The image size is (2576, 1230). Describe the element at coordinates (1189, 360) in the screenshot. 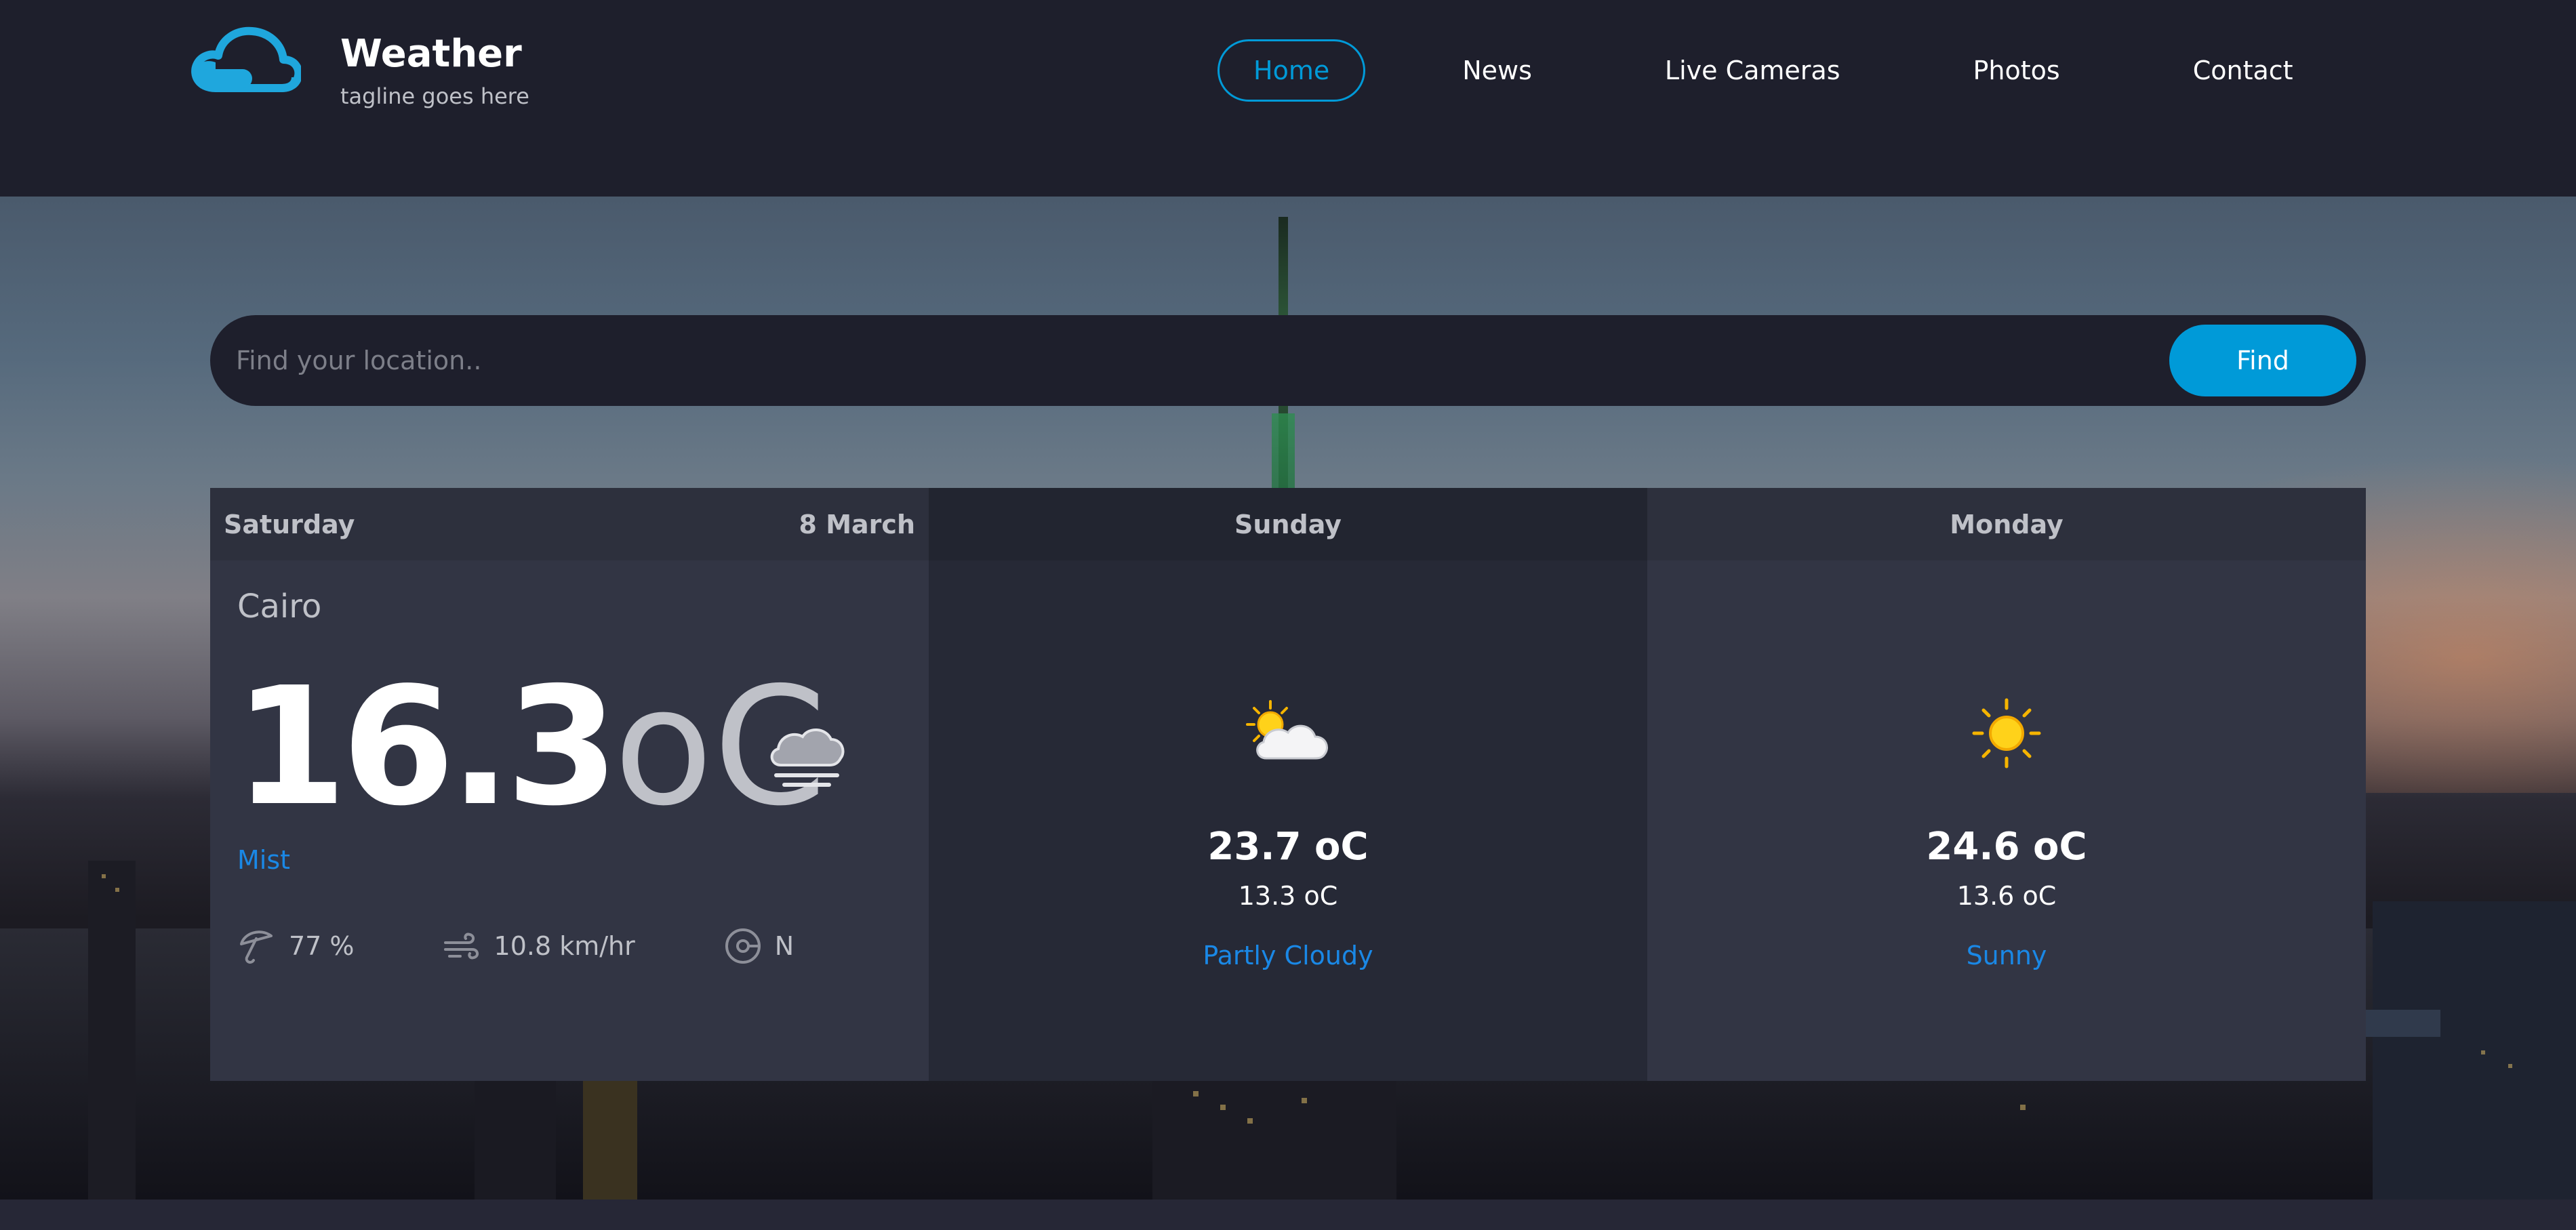

I see `location-search-input` at that location.